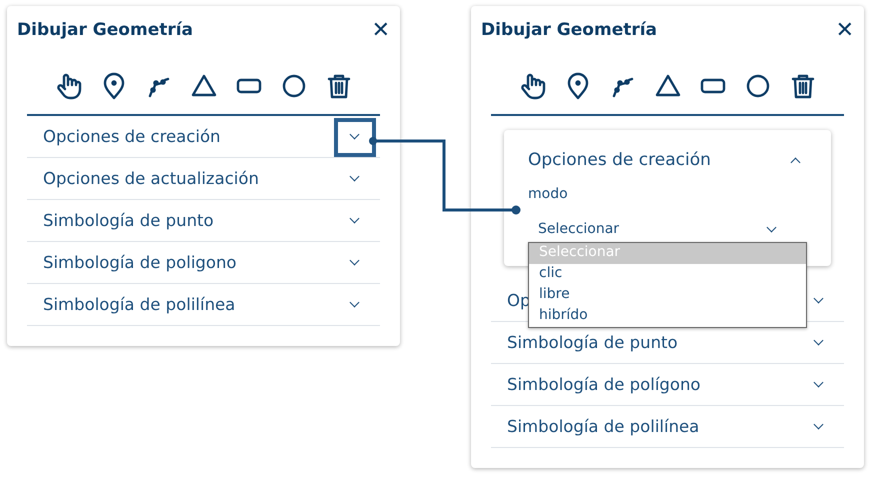 This screenshot has height=499, width=873. Describe the element at coordinates (667, 295) in the screenshot. I see `dropdown-option: libre` at that location.